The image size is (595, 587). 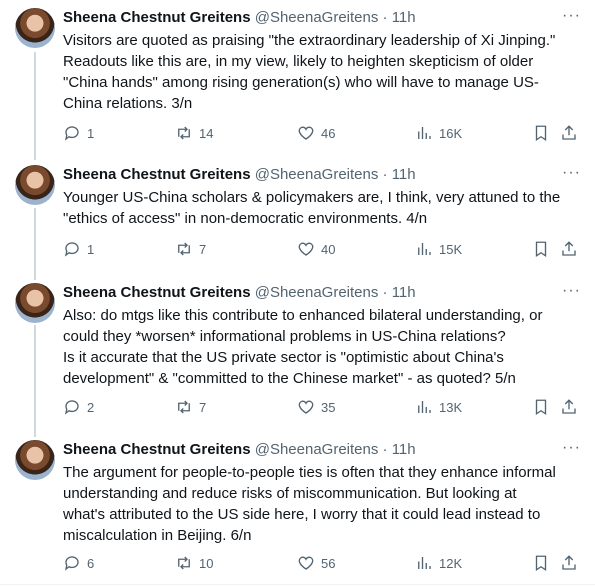 What do you see at coordinates (316, 133) in the screenshot?
I see `like-button: 46` at bounding box center [316, 133].